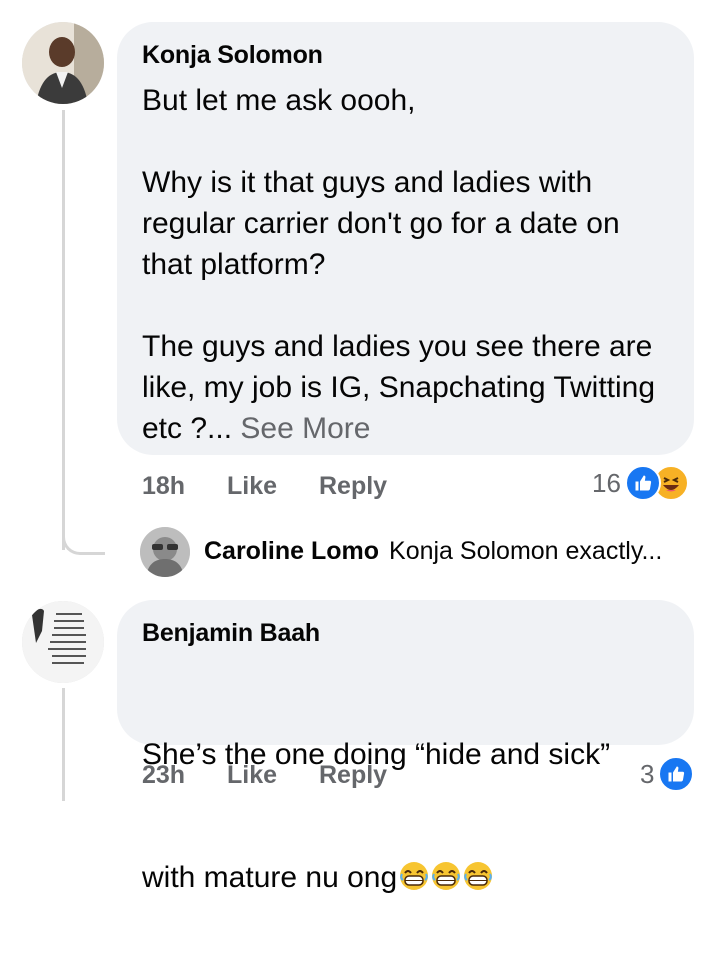  What do you see at coordinates (163, 486) in the screenshot?
I see `timestamp: 18h` at bounding box center [163, 486].